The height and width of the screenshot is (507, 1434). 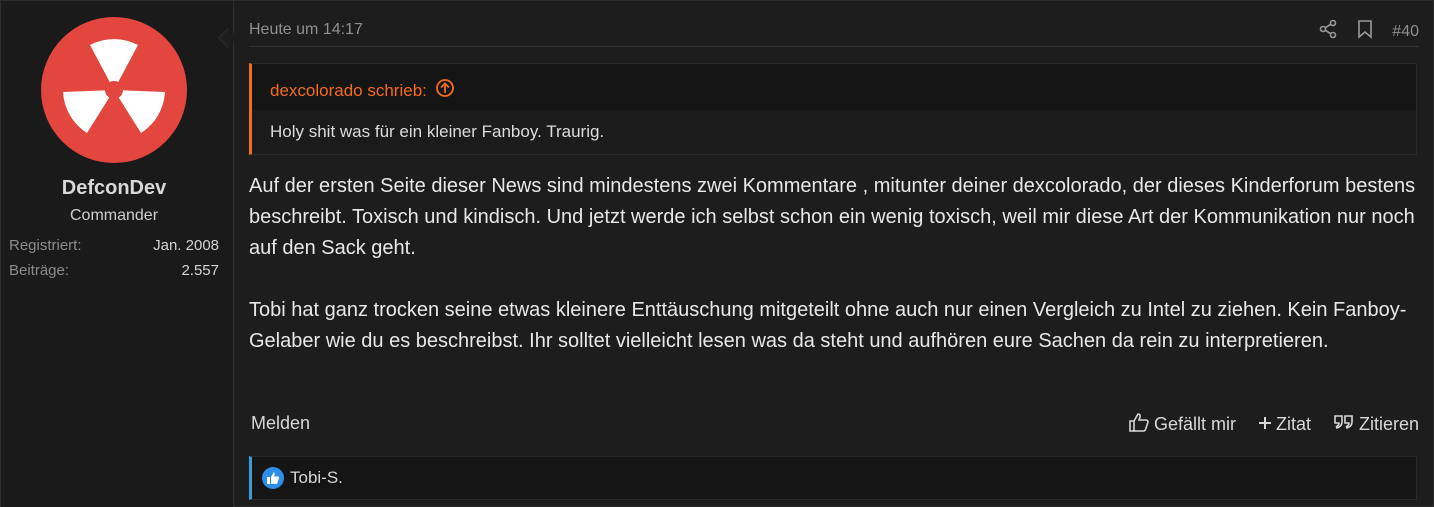 I want to click on stat-value: Jan. 2008, so click(x=186, y=245).